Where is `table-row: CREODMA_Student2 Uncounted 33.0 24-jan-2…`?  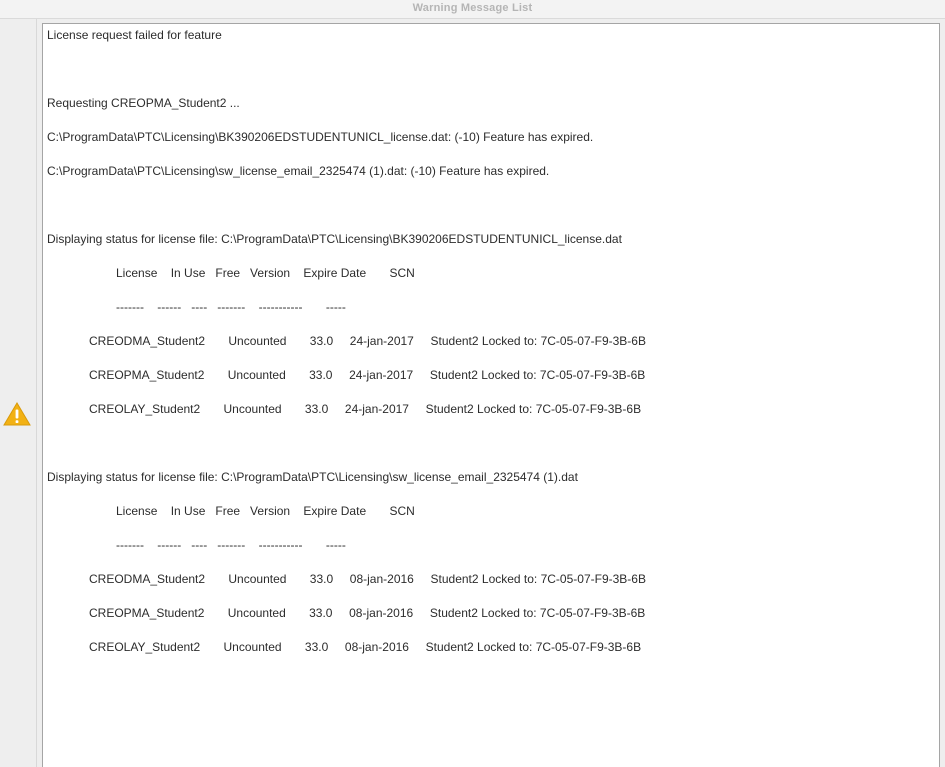
table-row: CREODMA_Student2 Uncounted 33.0 24-jan-2… is located at coordinates (367, 341).